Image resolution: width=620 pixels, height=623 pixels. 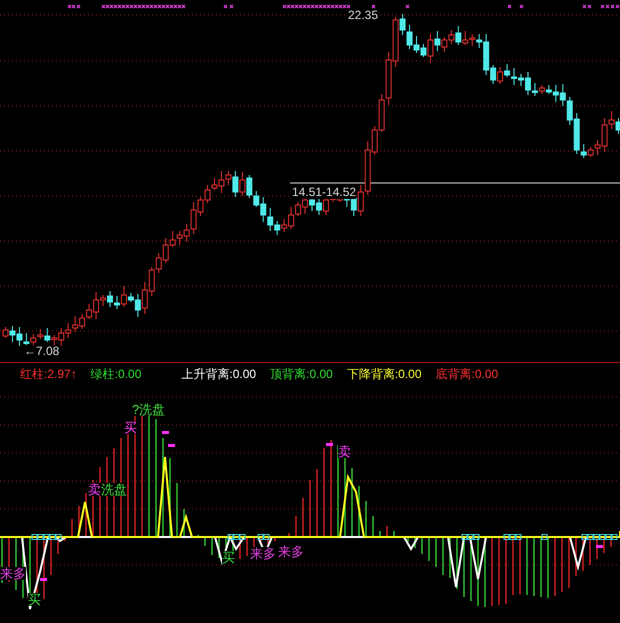 I want to click on legend-value: 上升背离:0.00, so click(x=218, y=374).